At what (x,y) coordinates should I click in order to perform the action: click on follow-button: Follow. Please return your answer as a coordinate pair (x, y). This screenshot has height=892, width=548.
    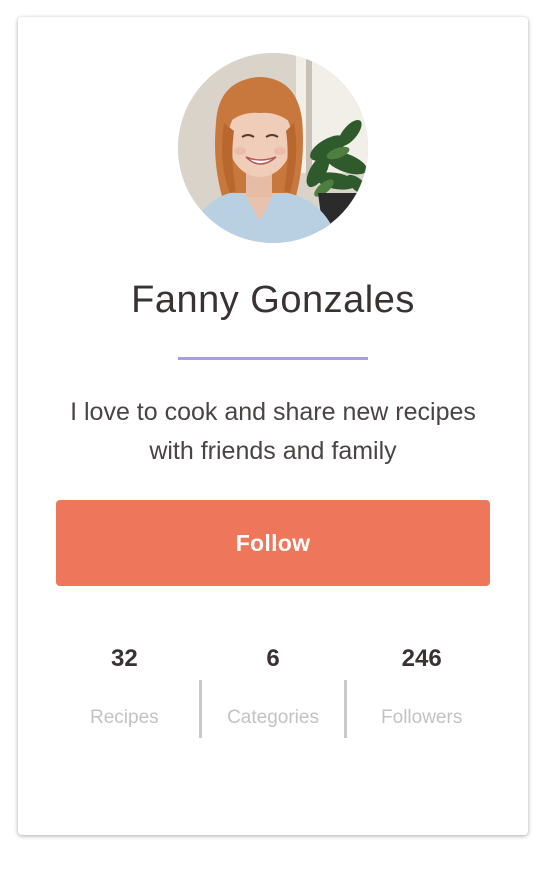
    Looking at the image, I should click on (273, 543).